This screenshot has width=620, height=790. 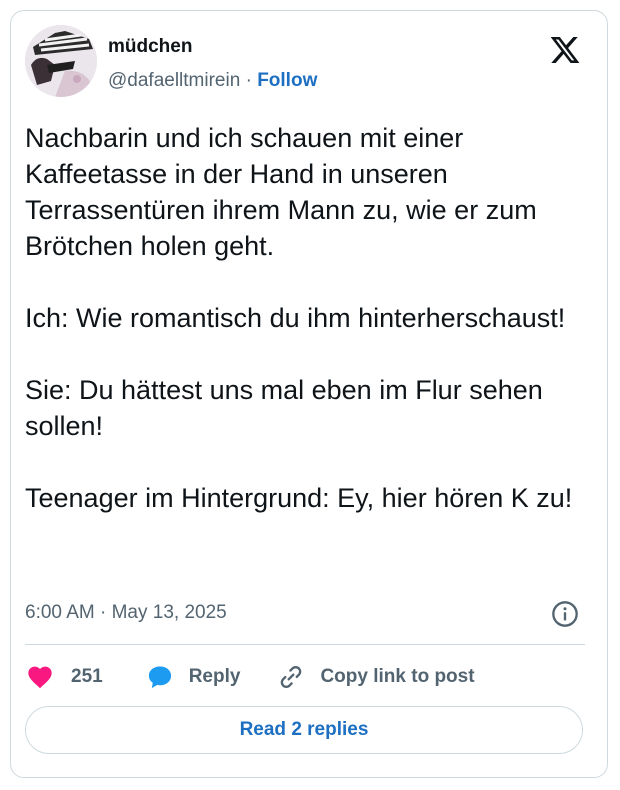 I want to click on display-name: müdchen, so click(x=150, y=47).